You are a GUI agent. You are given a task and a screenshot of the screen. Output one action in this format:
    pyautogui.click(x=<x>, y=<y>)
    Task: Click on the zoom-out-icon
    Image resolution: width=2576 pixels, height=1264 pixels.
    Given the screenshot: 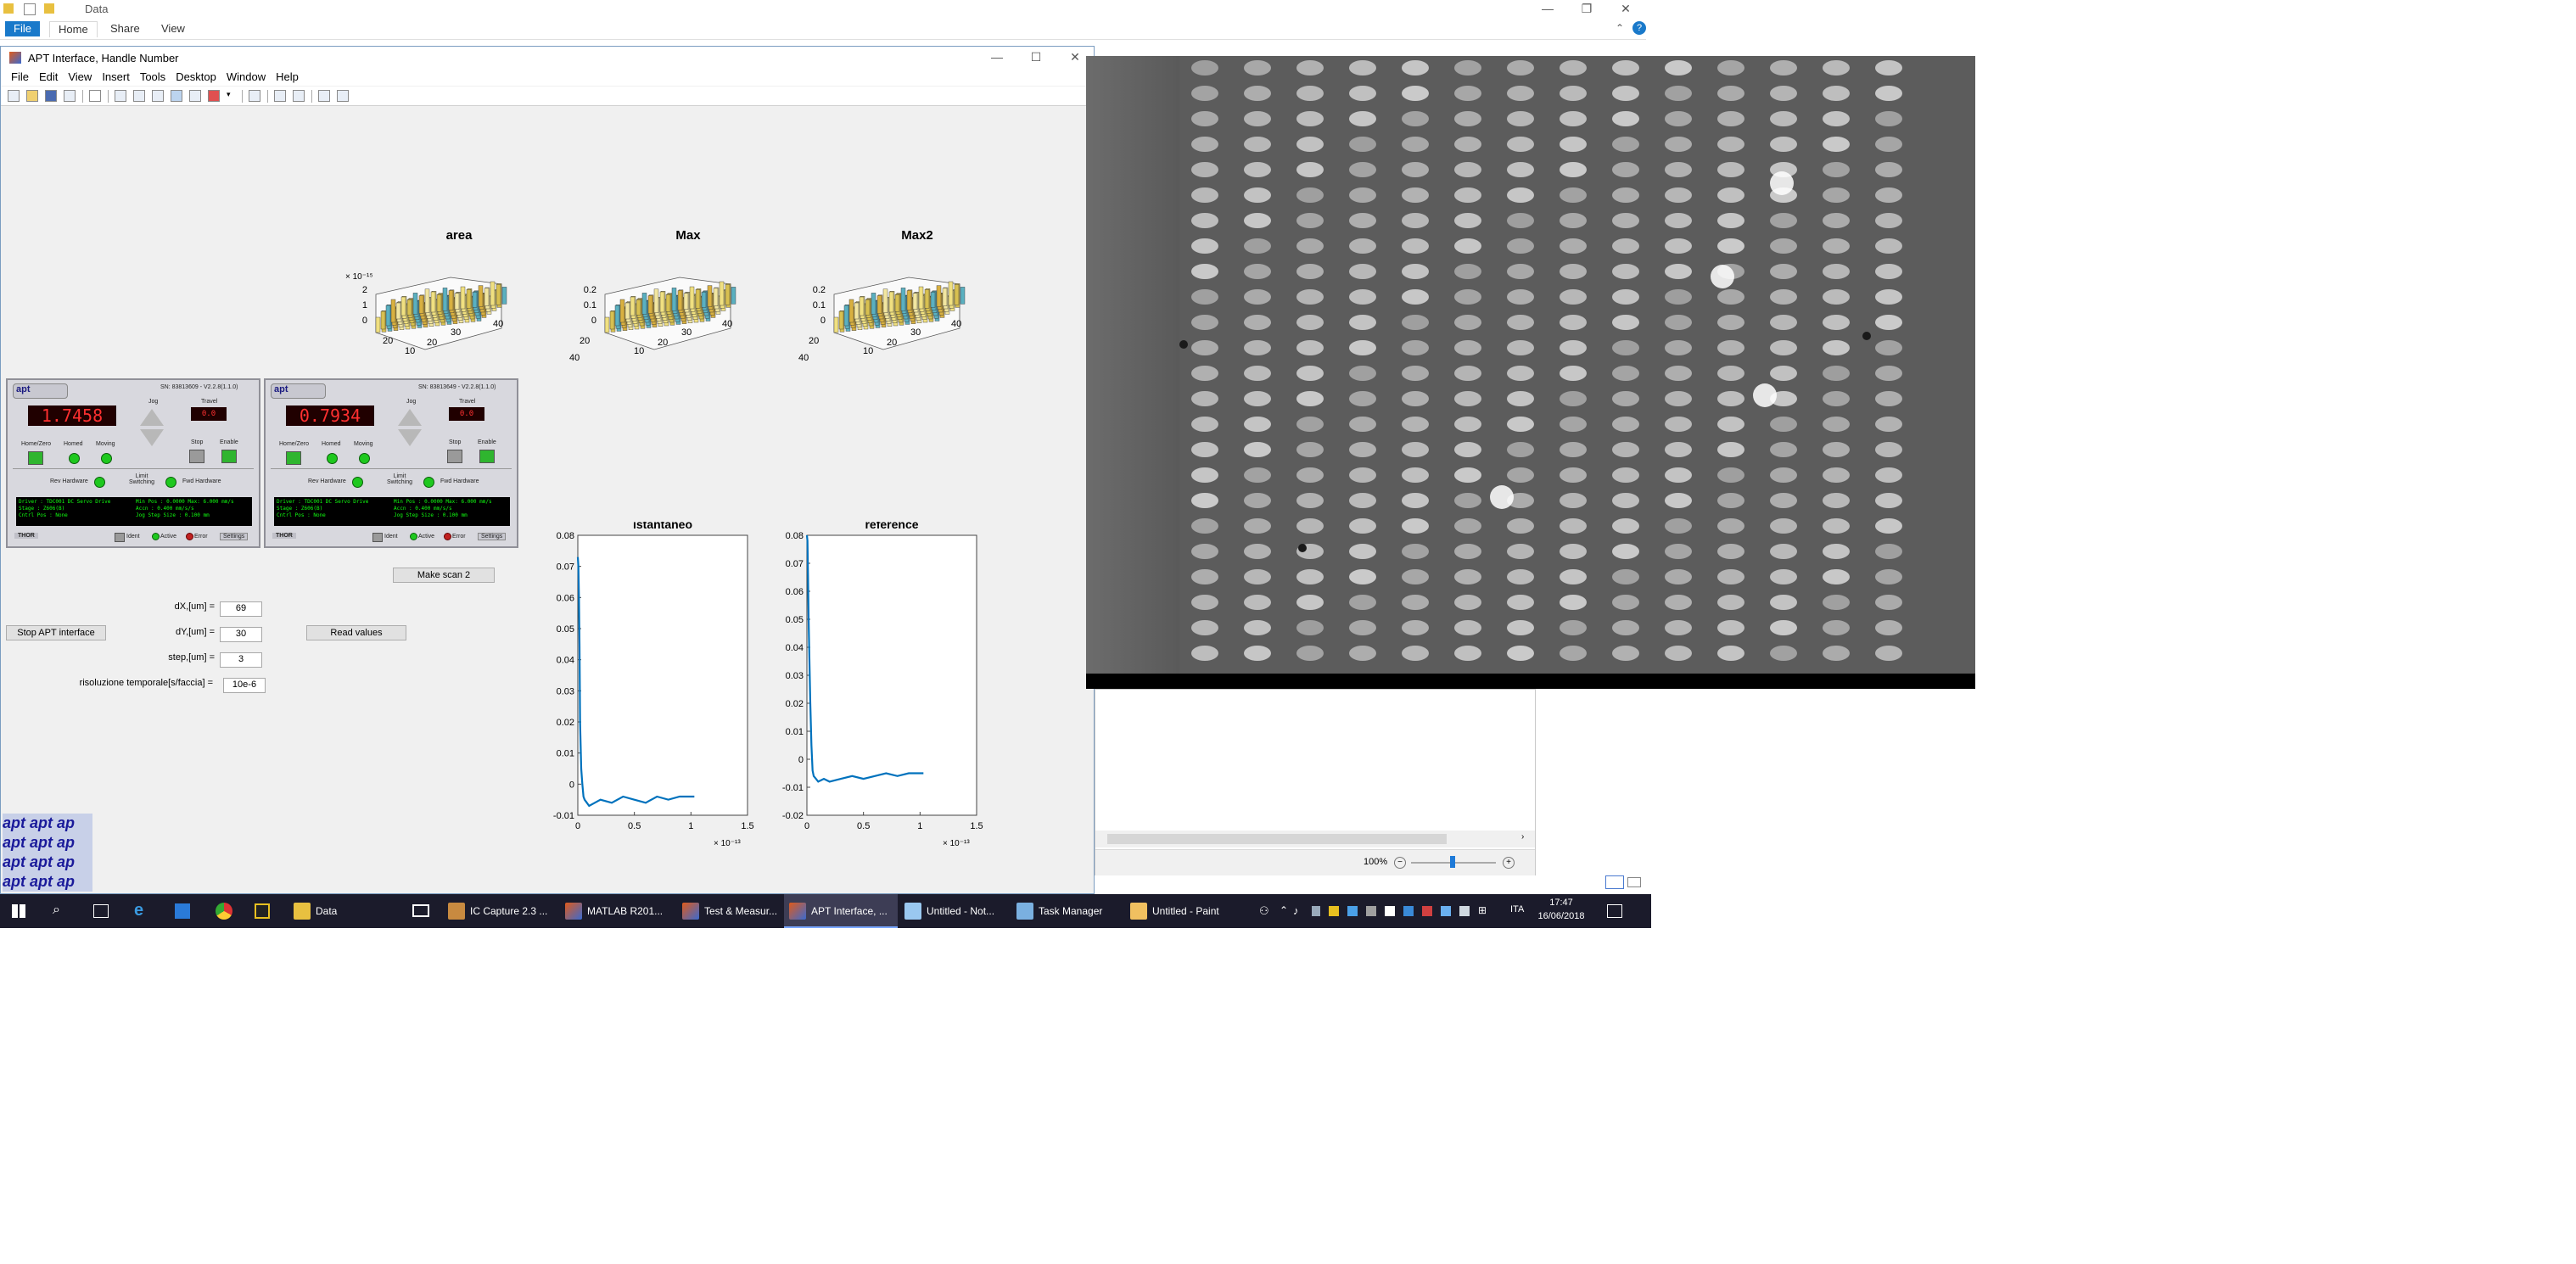 What is the action you would take?
    pyautogui.click(x=139, y=96)
    